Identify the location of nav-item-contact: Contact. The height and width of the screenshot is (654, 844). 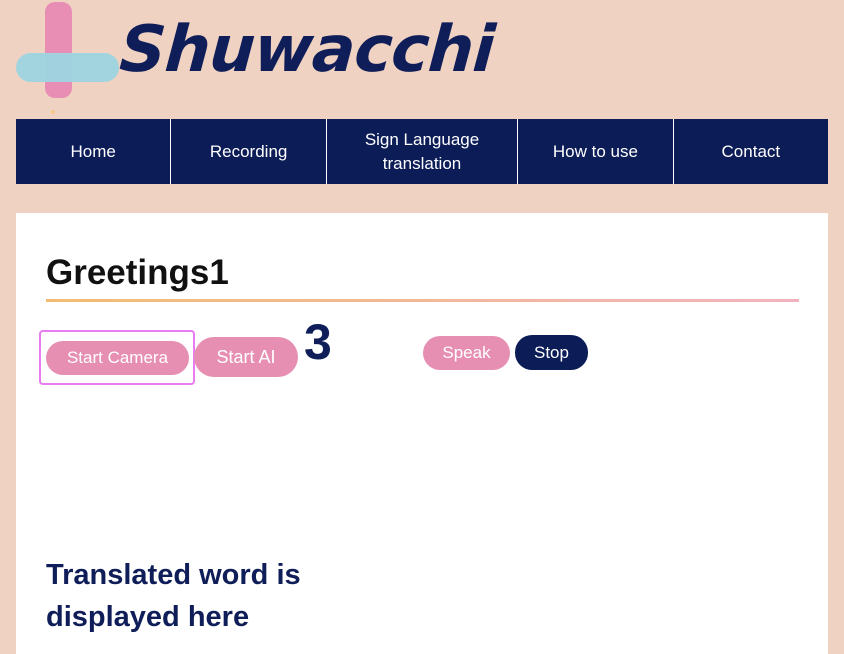
(751, 151).